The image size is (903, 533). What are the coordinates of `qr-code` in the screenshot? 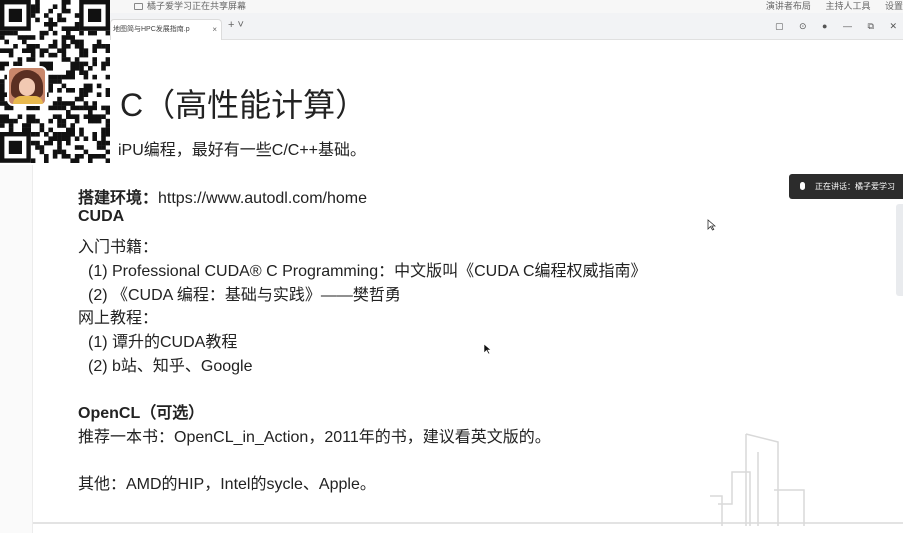 It's located at (55, 82).